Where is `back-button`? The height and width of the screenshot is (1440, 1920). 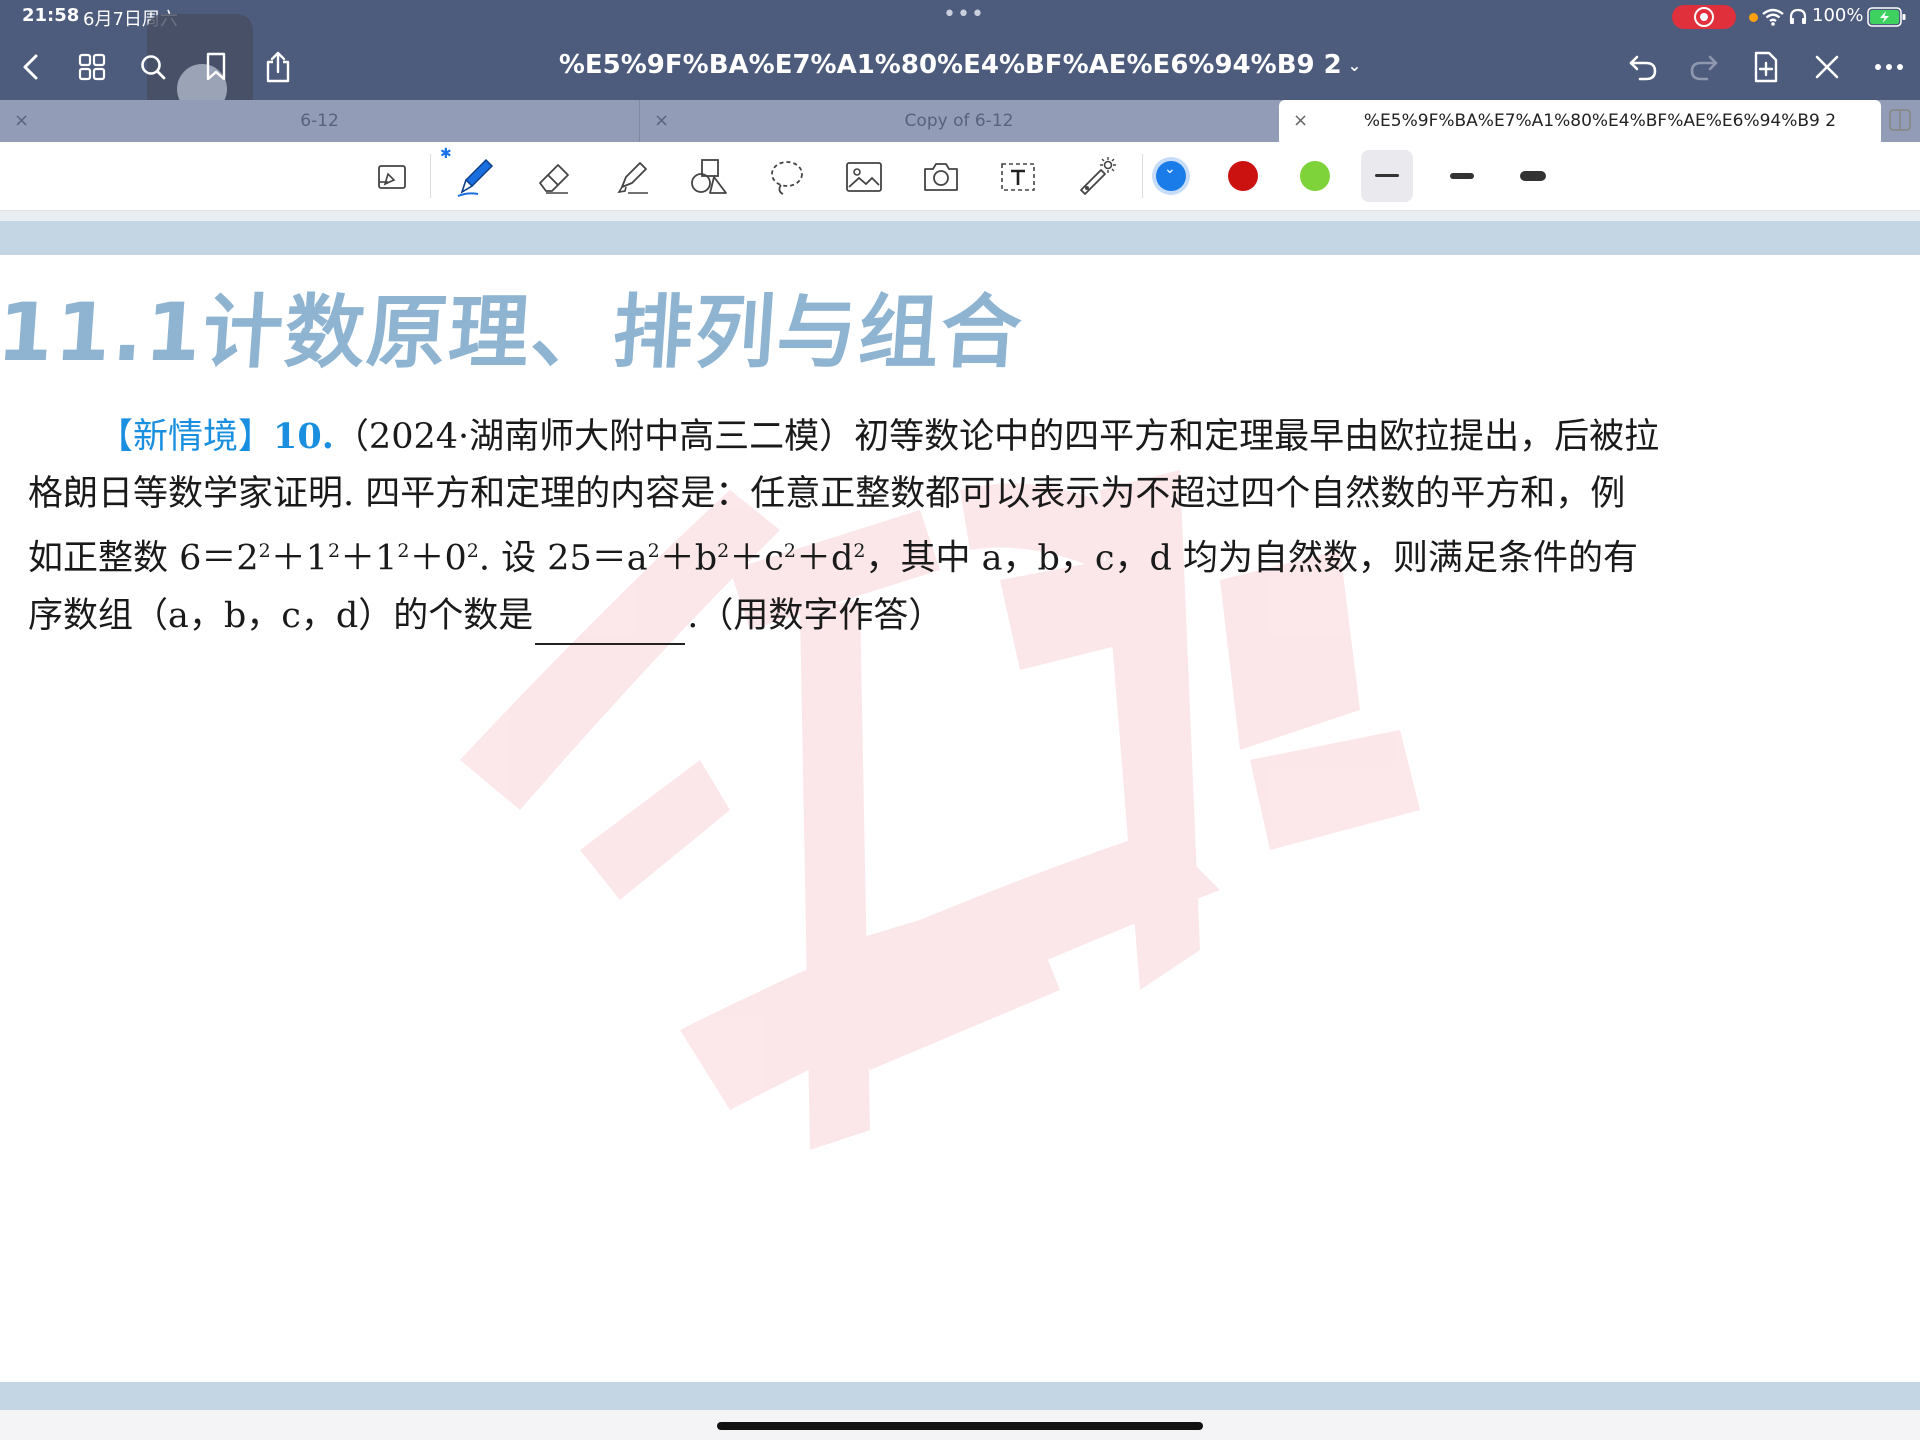 back-button is located at coordinates (31, 67).